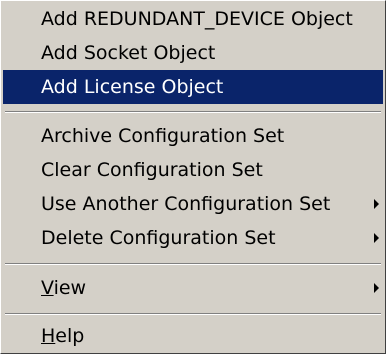 This screenshot has width=388, height=356. I want to click on menu-item-label: Delete Configuration Set, so click(158, 238).